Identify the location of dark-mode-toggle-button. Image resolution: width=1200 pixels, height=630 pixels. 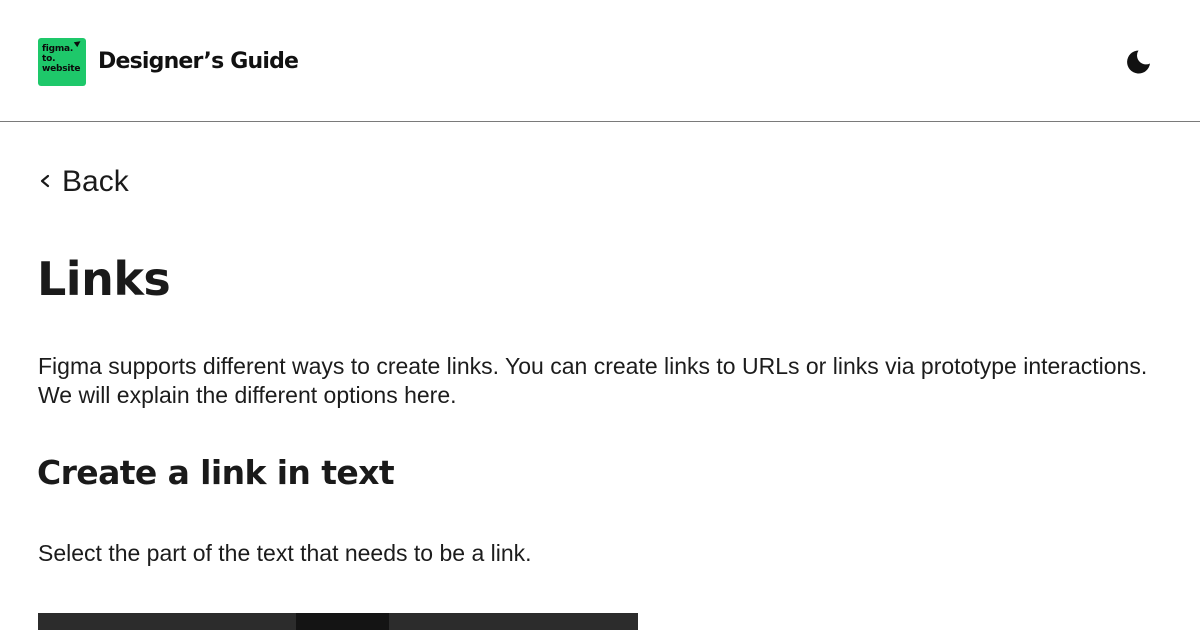
(1138, 62).